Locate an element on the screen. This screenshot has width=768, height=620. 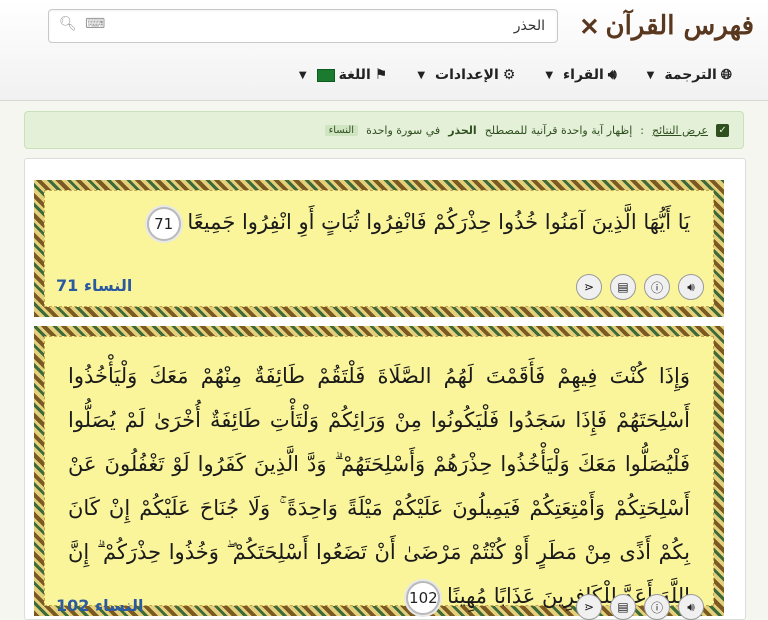
globe-icon: 🌐︎ is located at coordinates (726, 75).